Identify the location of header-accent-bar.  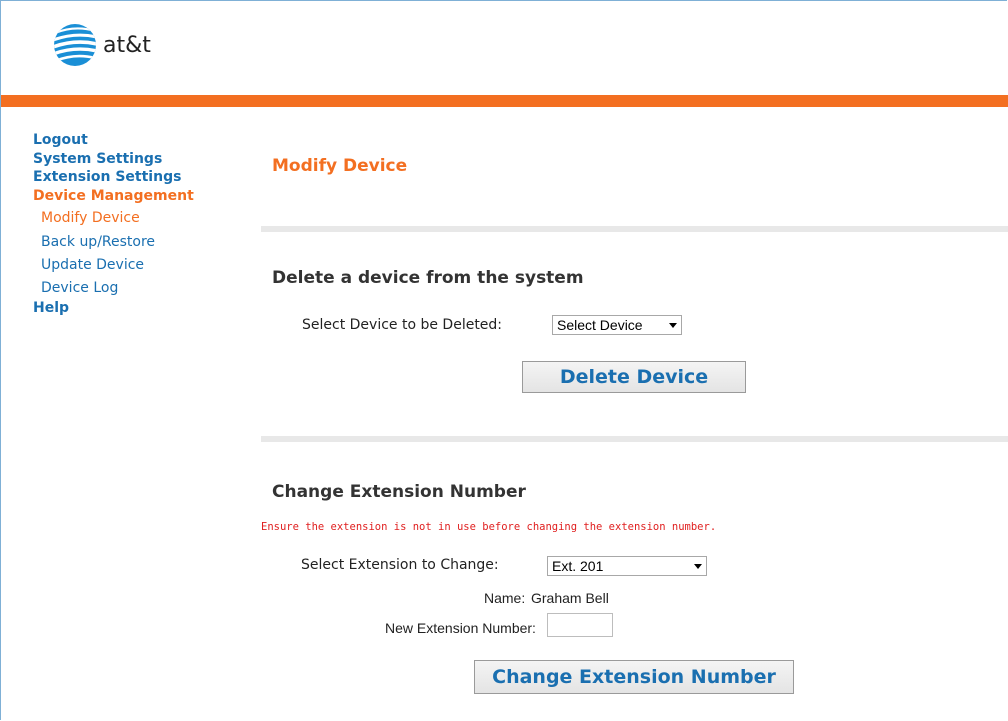
(504, 101).